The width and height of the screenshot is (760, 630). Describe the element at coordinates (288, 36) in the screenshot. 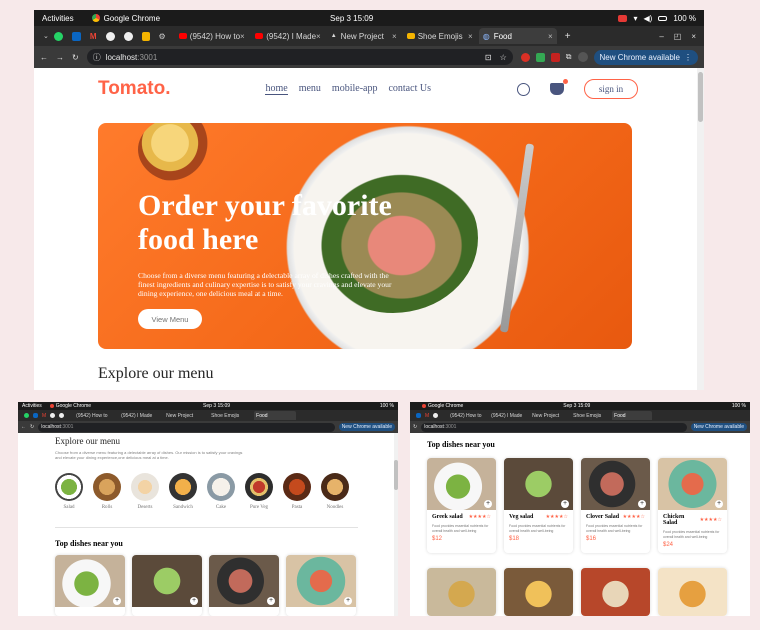

I see `tab-youtube-2: (9542) I Made ×` at that location.